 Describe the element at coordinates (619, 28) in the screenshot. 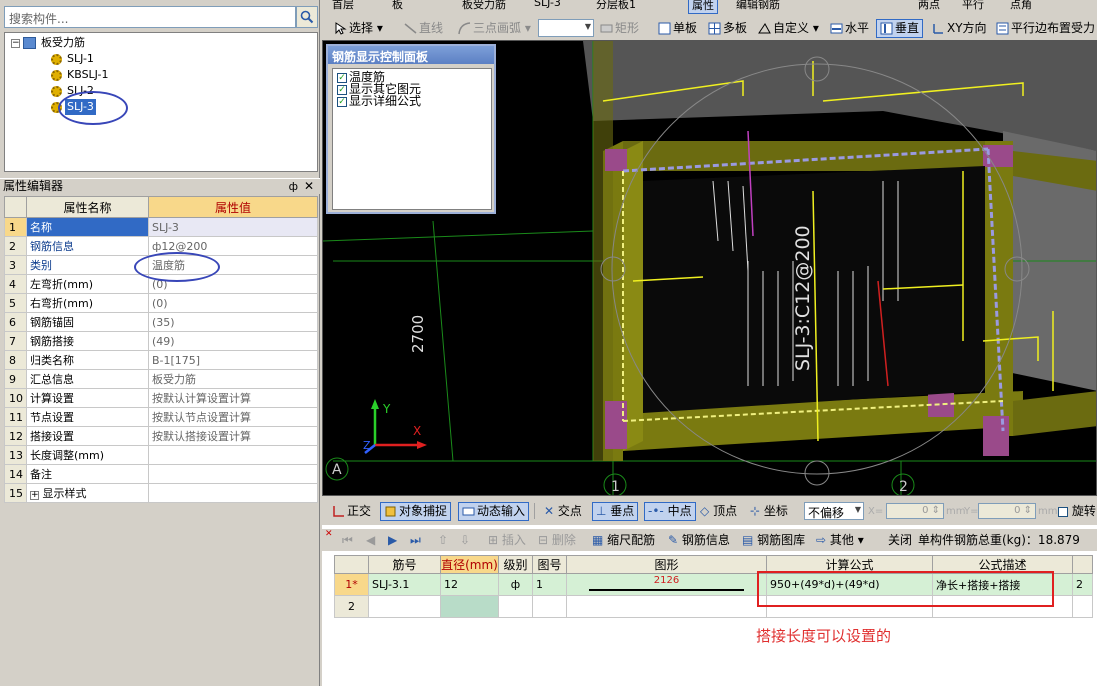

I see `rect-button: 矩形` at that location.